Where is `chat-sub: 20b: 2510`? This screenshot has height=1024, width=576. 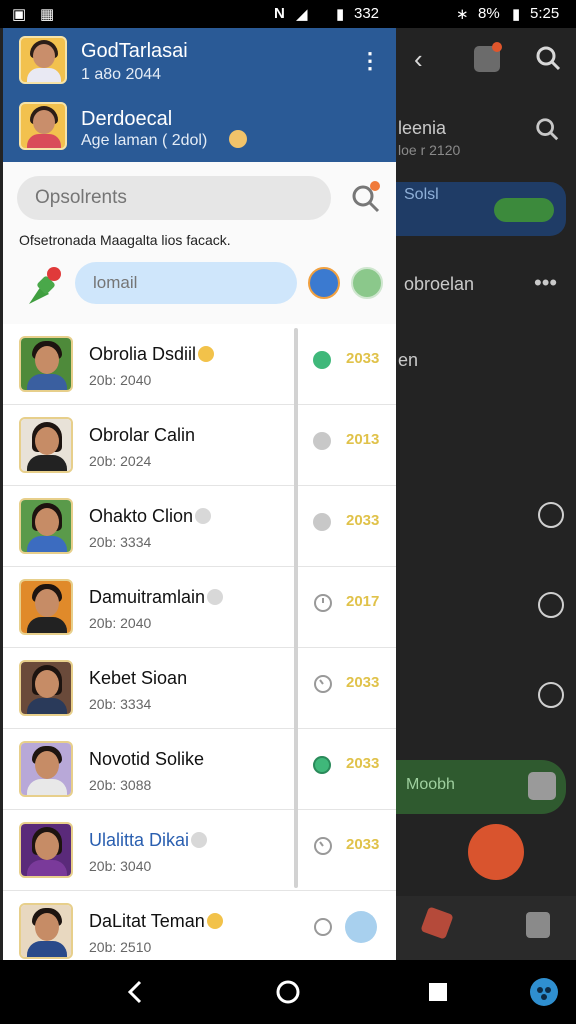
chat-sub: 20b: 2510 is located at coordinates (120, 947).